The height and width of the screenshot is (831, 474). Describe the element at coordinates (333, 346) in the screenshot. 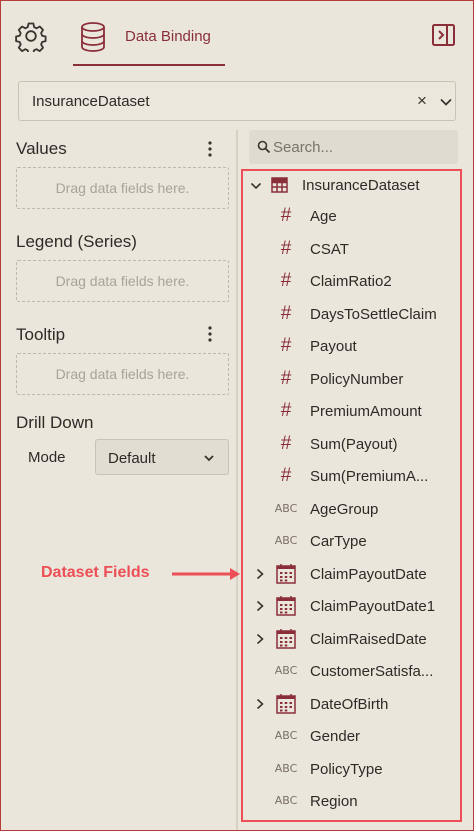

I see `field-item-label: Payout` at that location.